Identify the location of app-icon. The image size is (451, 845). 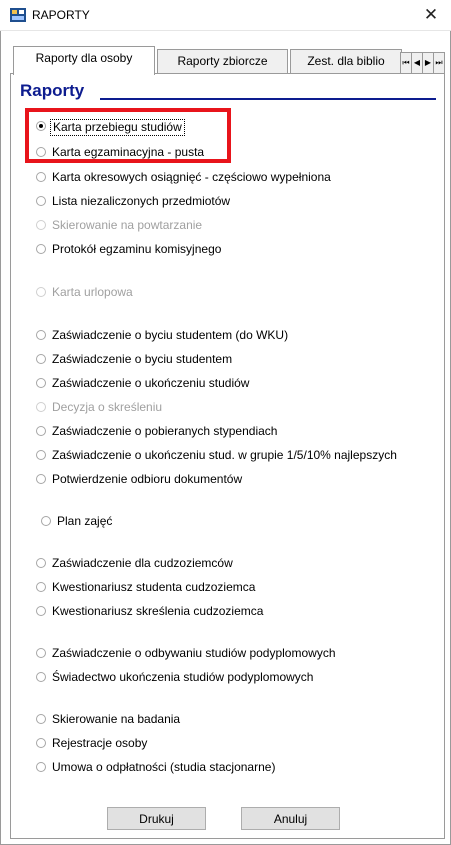
(18, 15).